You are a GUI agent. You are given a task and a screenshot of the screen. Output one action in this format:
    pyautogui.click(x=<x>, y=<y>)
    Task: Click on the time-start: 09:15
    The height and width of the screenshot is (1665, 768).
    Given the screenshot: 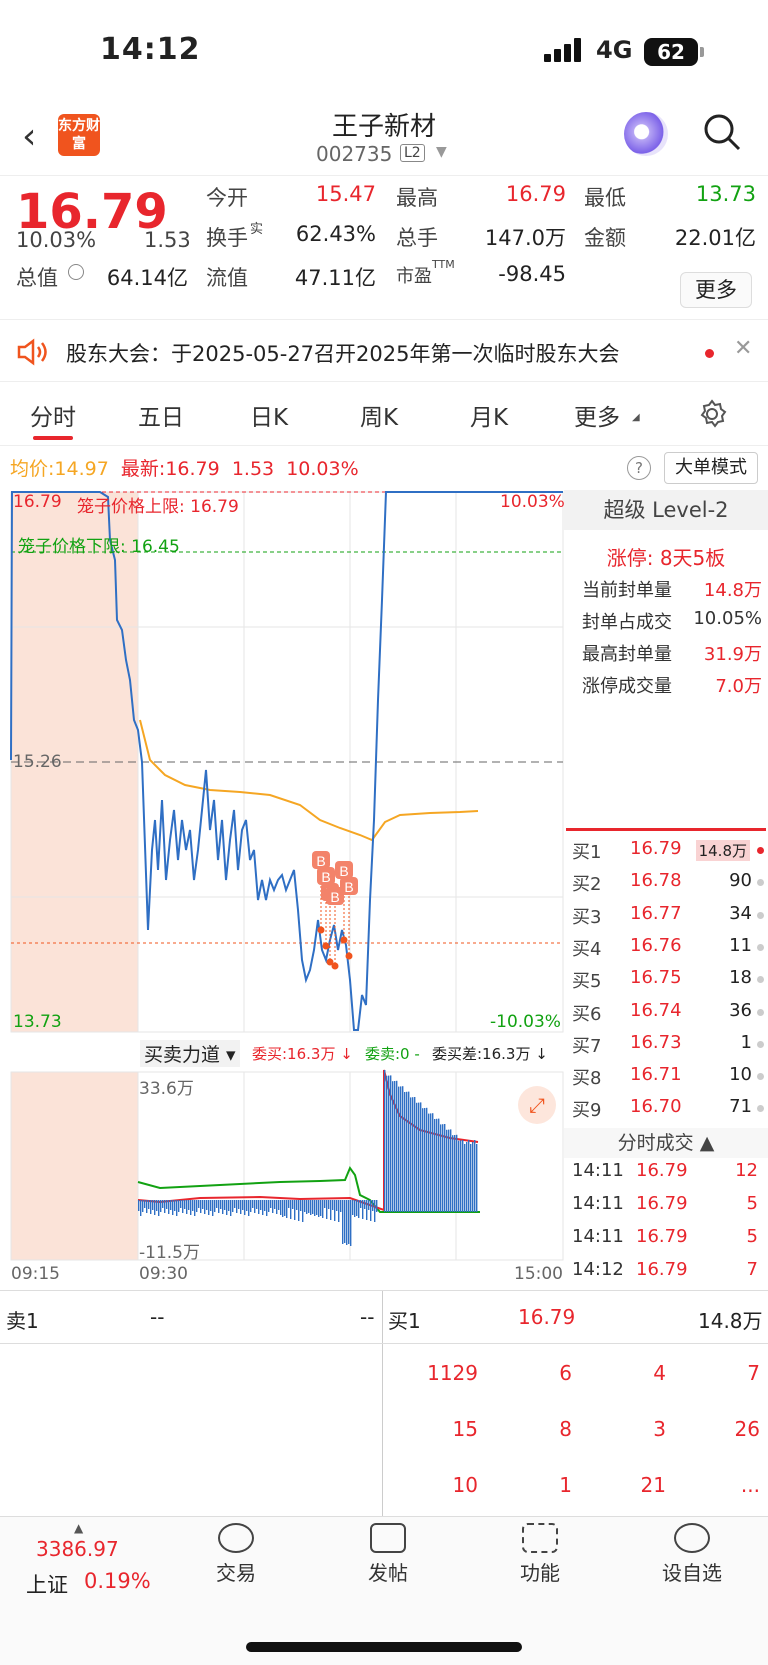 What is the action you would take?
    pyautogui.click(x=35, y=1274)
    